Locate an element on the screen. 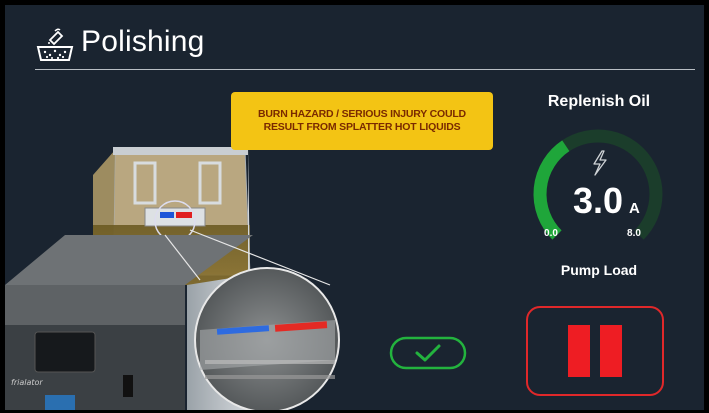  svg-text: frialator is located at coordinates (27, 382).